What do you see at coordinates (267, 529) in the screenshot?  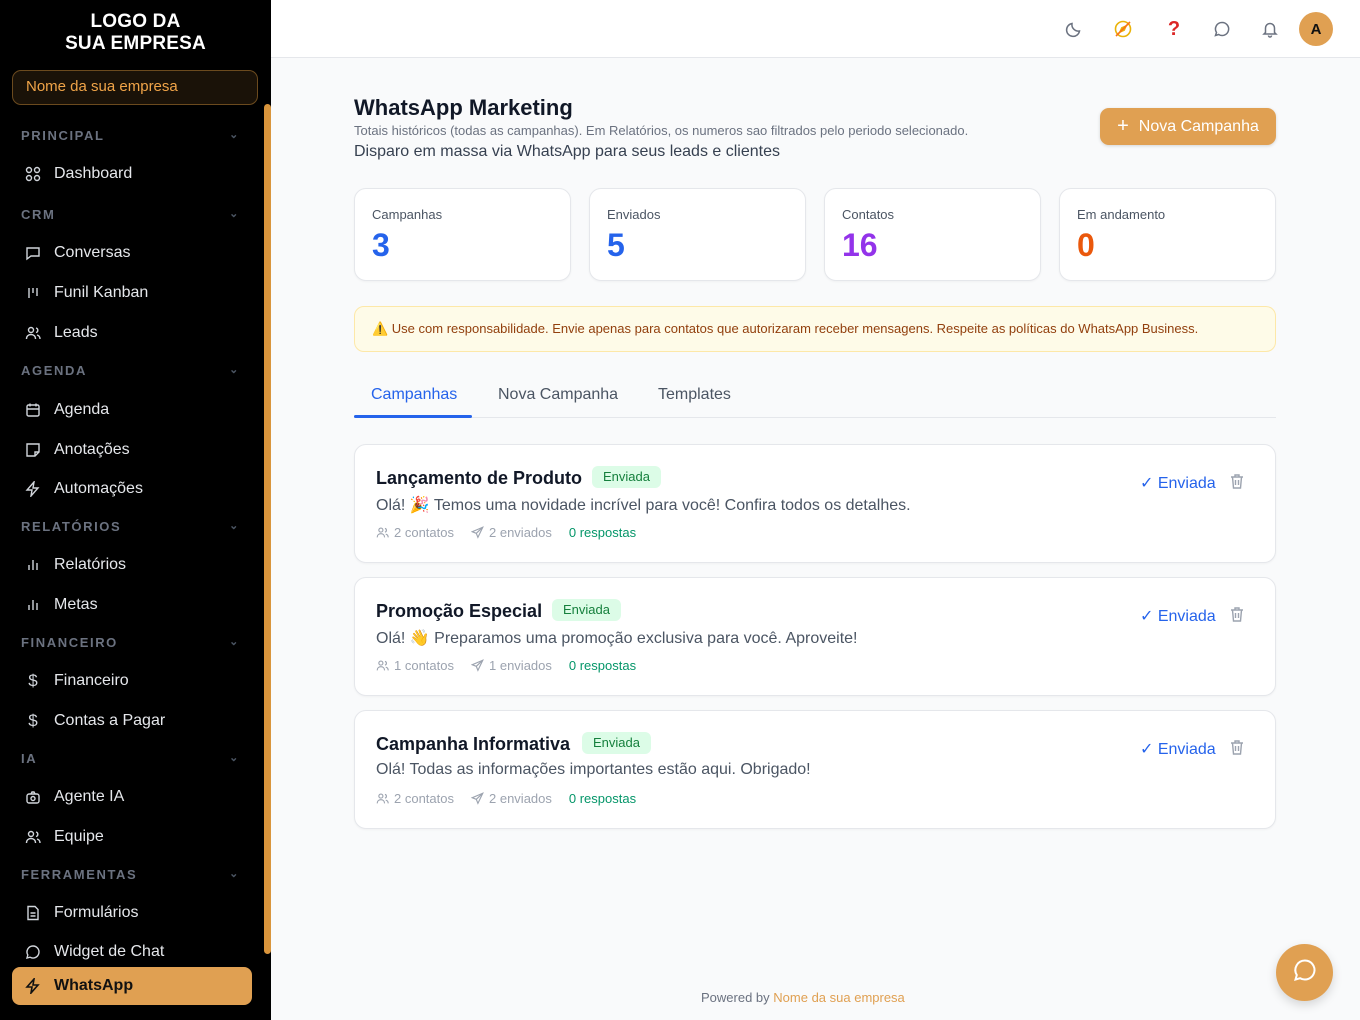 I see `sidebar-scrollbar` at bounding box center [267, 529].